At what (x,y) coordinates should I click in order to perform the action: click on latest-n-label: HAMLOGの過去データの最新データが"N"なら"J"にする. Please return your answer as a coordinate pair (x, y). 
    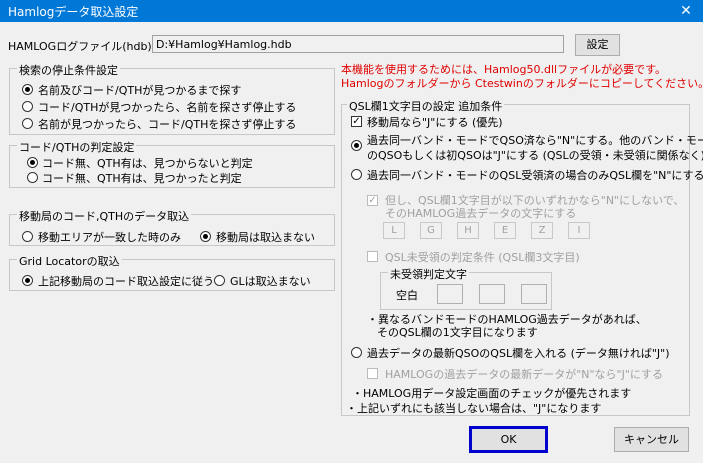
    Looking at the image, I should click on (524, 374).